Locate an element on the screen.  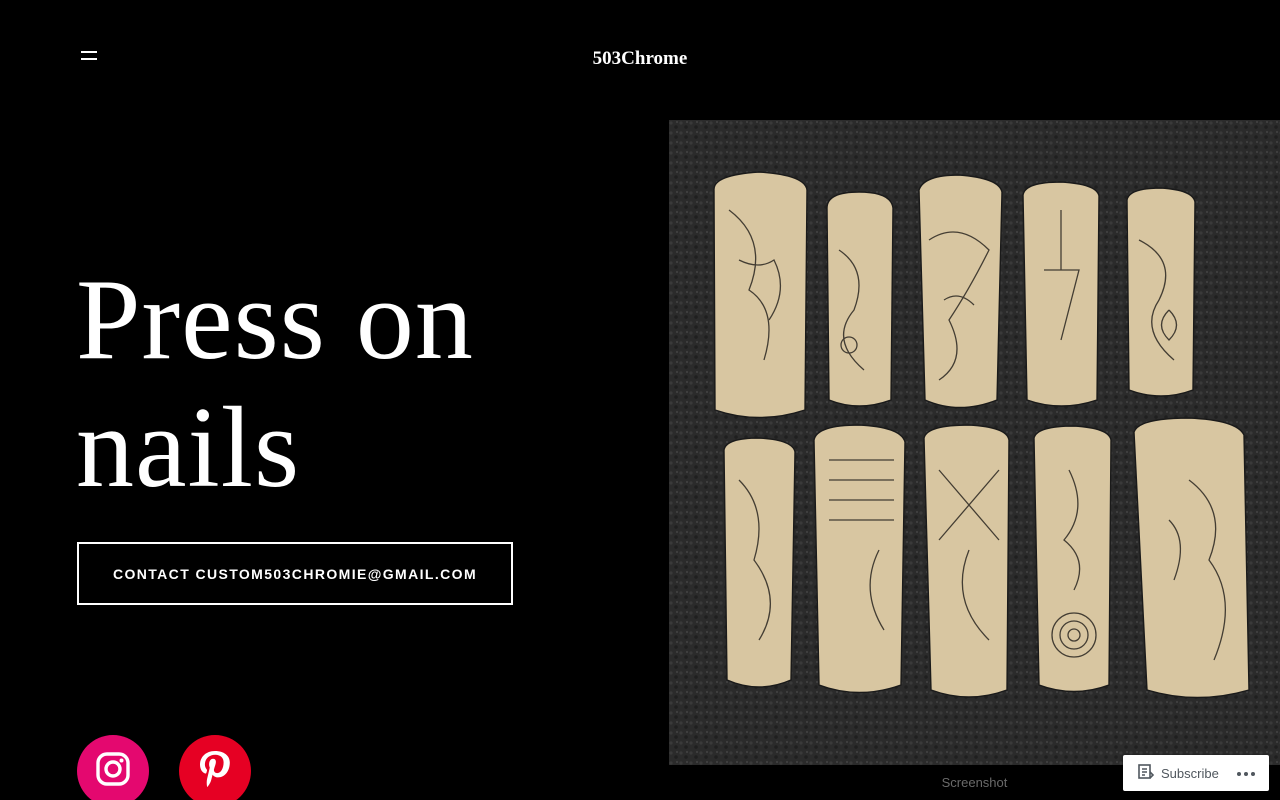
more-horizontal-icon is located at coordinates (1246, 773).